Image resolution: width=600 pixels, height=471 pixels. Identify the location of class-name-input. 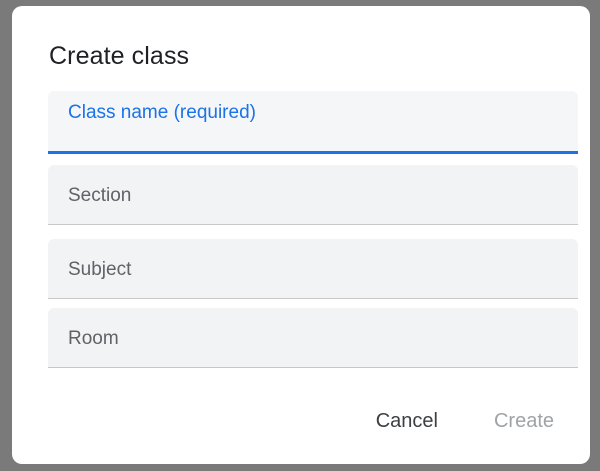
(313, 134).